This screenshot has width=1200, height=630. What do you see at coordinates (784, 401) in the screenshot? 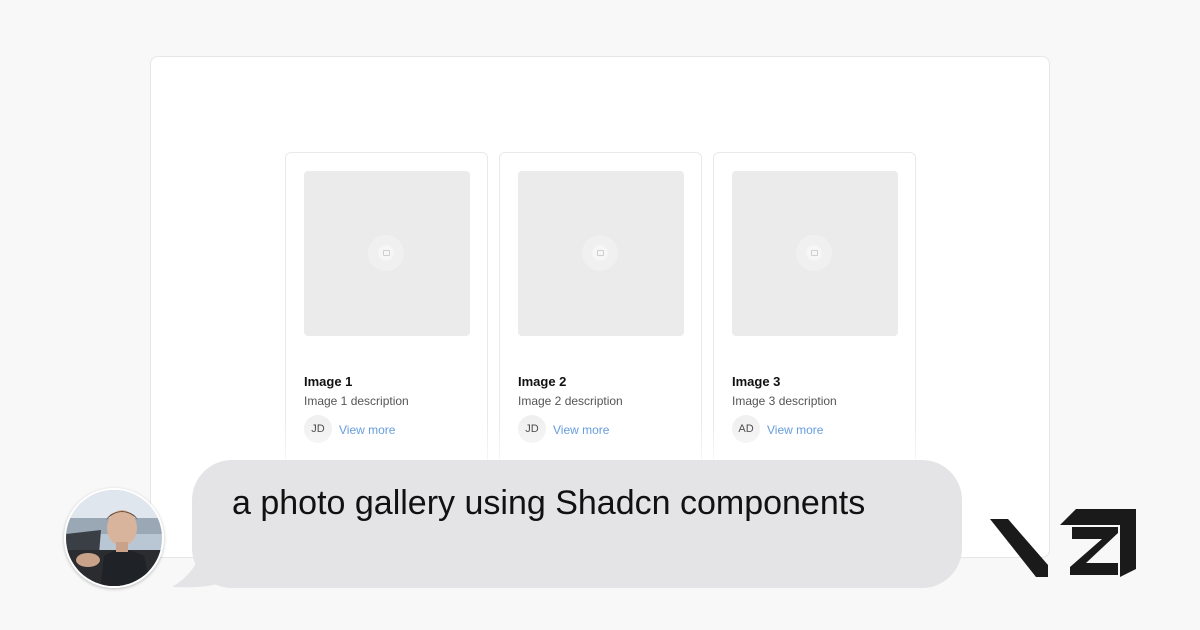
I see `card-description: Image 3 description` at bounding box center [784, 401].